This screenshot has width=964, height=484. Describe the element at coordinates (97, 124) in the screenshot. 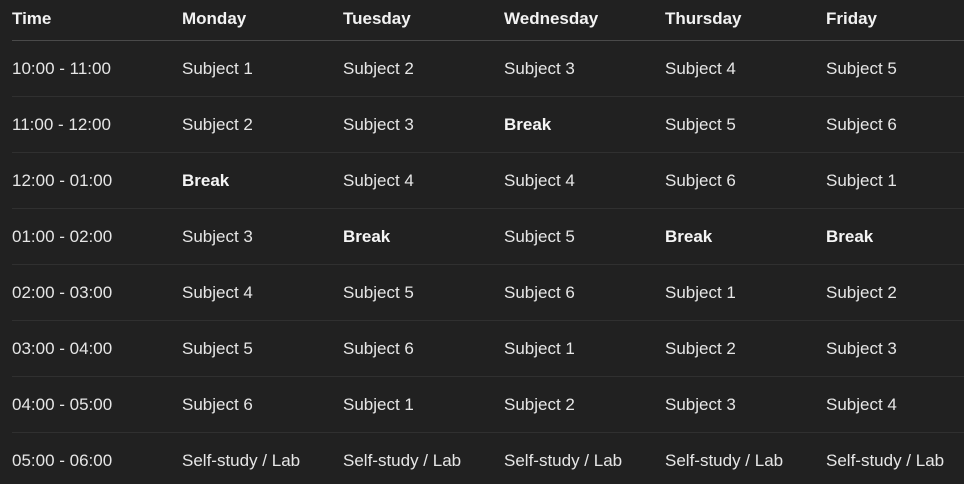

I see `time-slot-cell: 11:00 - 12:00` at that location.